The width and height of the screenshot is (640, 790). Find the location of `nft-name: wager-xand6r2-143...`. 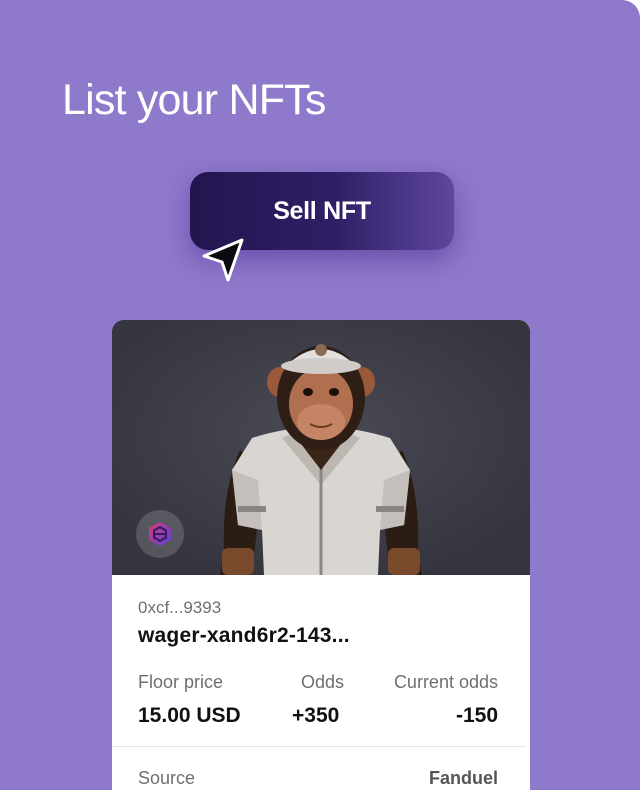

nft-name: wager-xand6r2-143... is located at coordinates (244, 636).